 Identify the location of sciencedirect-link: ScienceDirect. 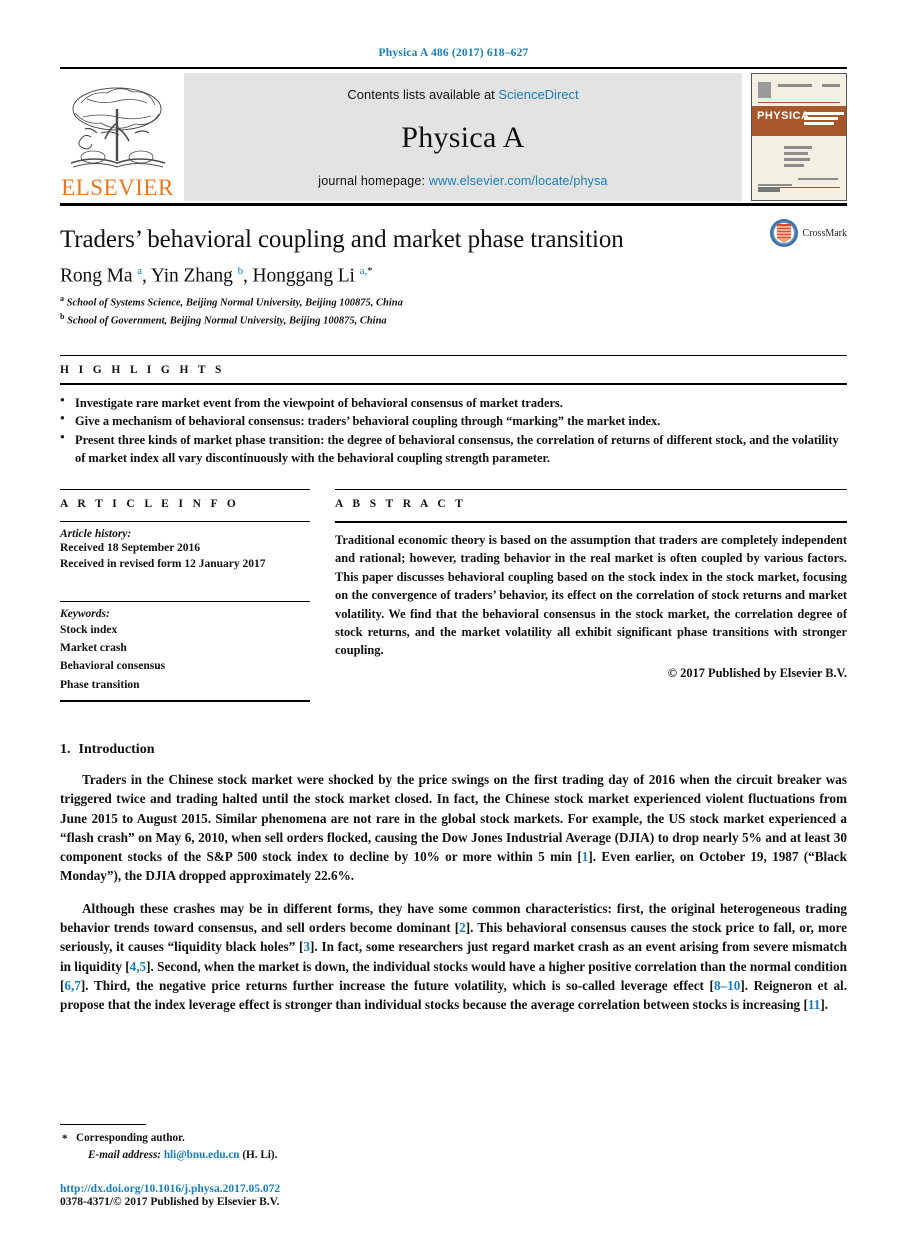
(538, 94).